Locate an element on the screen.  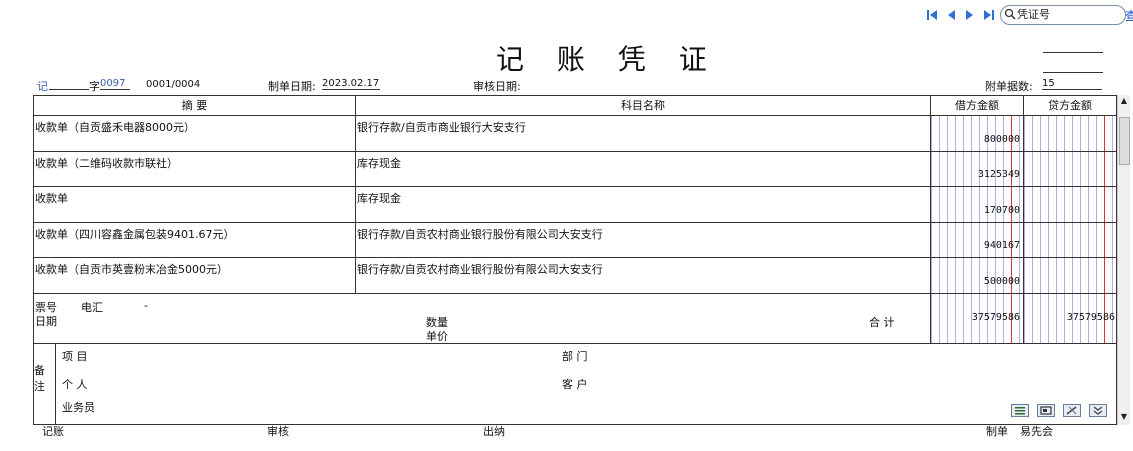
debit-amount: 170700 is located at coordinates (1001, 210).